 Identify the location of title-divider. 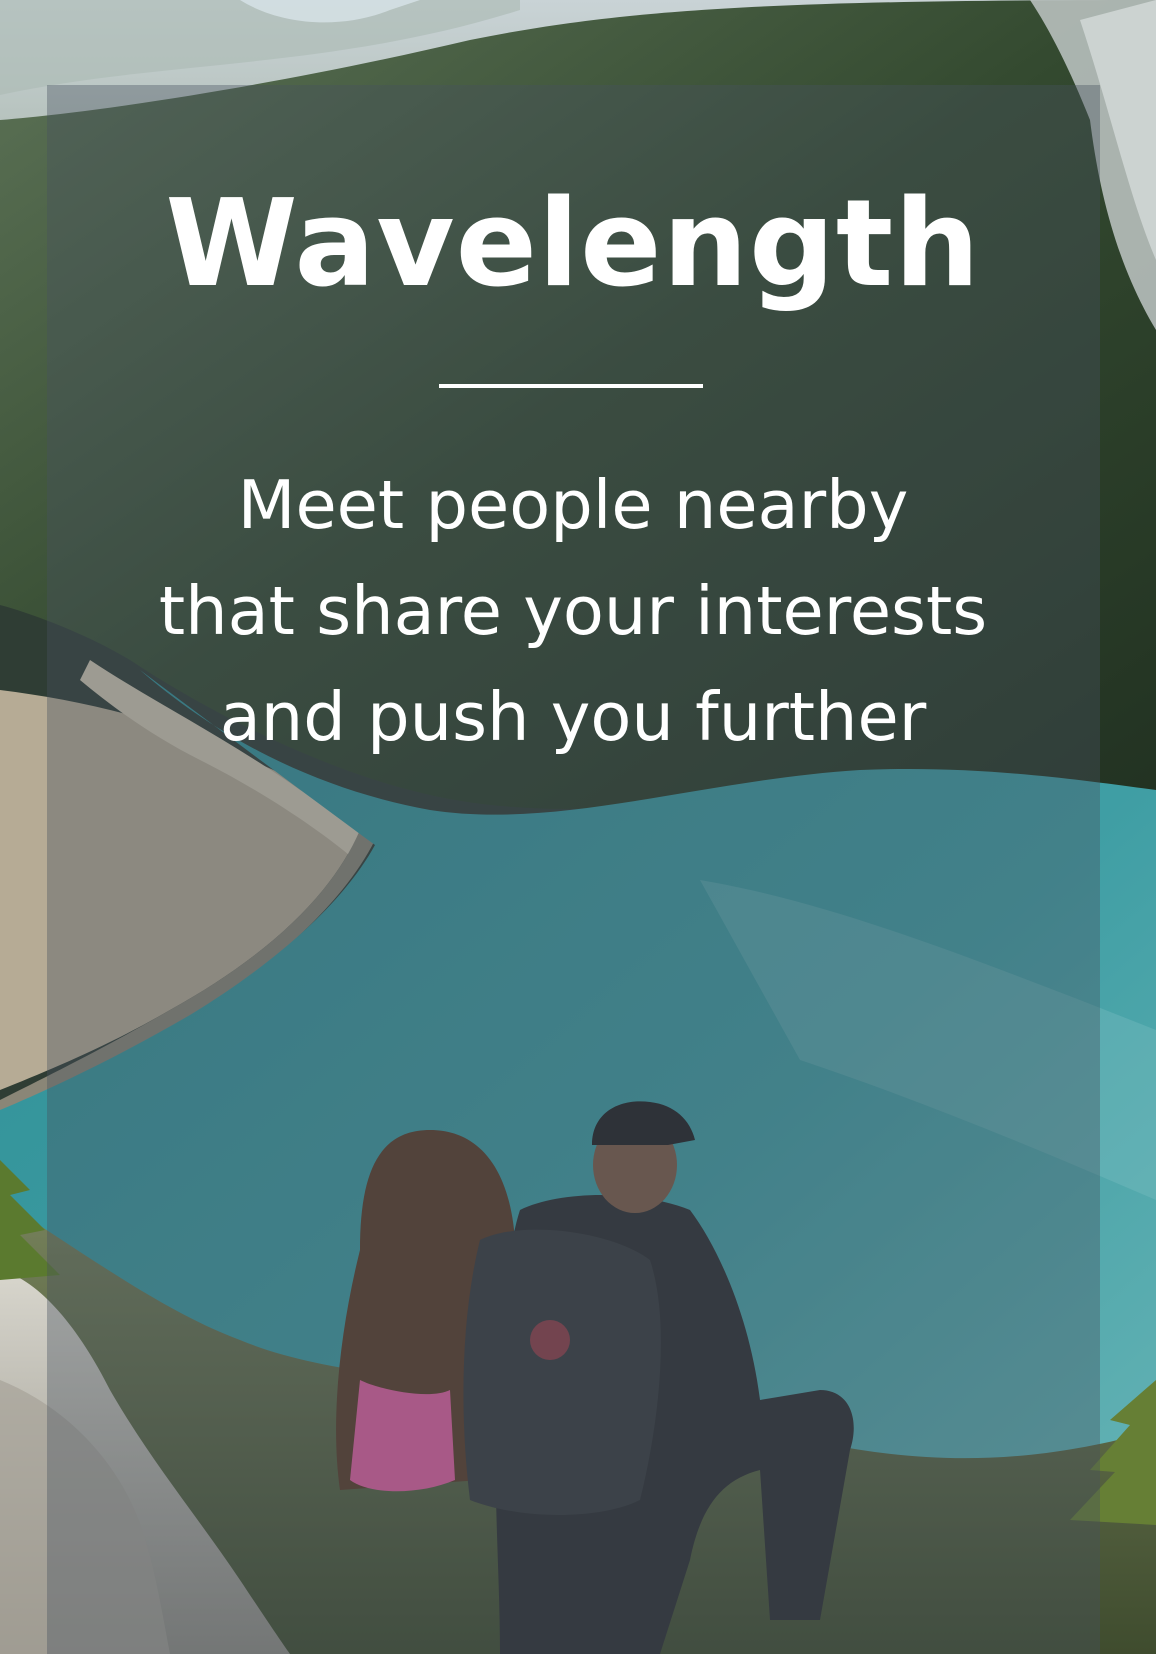
(571, 386).